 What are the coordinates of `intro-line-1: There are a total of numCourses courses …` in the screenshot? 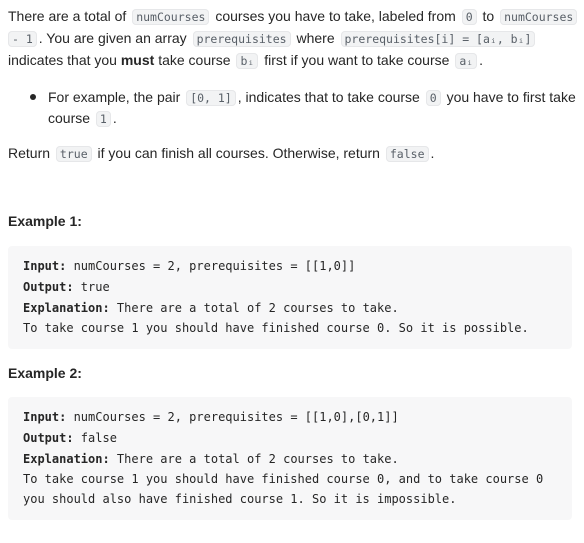 It's located at (293, 16).